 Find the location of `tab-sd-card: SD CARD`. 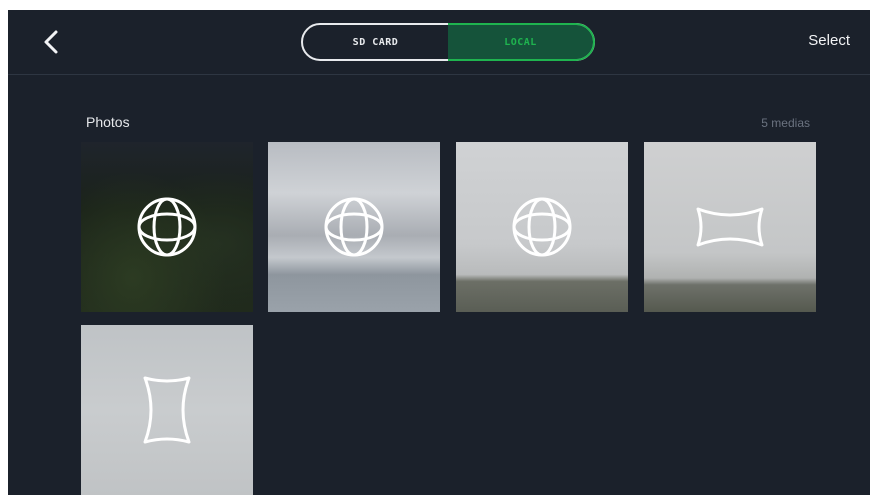

tab-sd-card: SD CARD is located at coordinates (375, 42).